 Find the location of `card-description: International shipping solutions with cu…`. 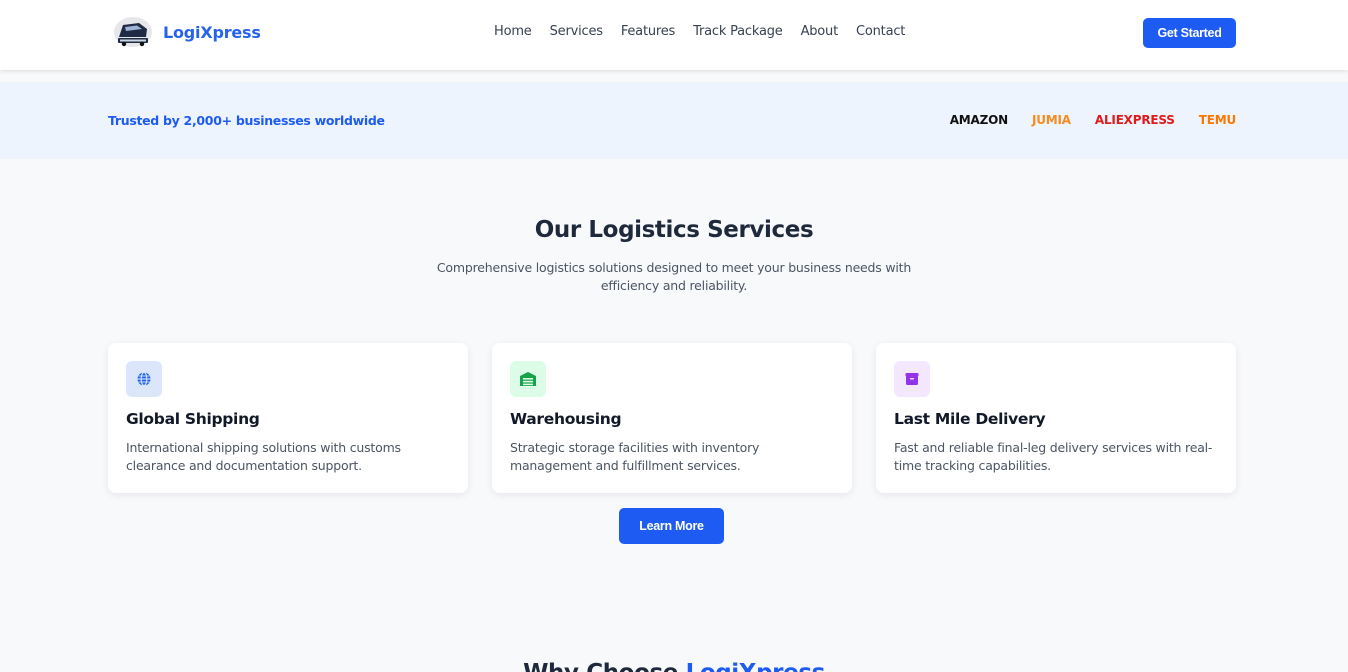

card-description: International shipping solutions with cu… is located at coordinates (263, 456).